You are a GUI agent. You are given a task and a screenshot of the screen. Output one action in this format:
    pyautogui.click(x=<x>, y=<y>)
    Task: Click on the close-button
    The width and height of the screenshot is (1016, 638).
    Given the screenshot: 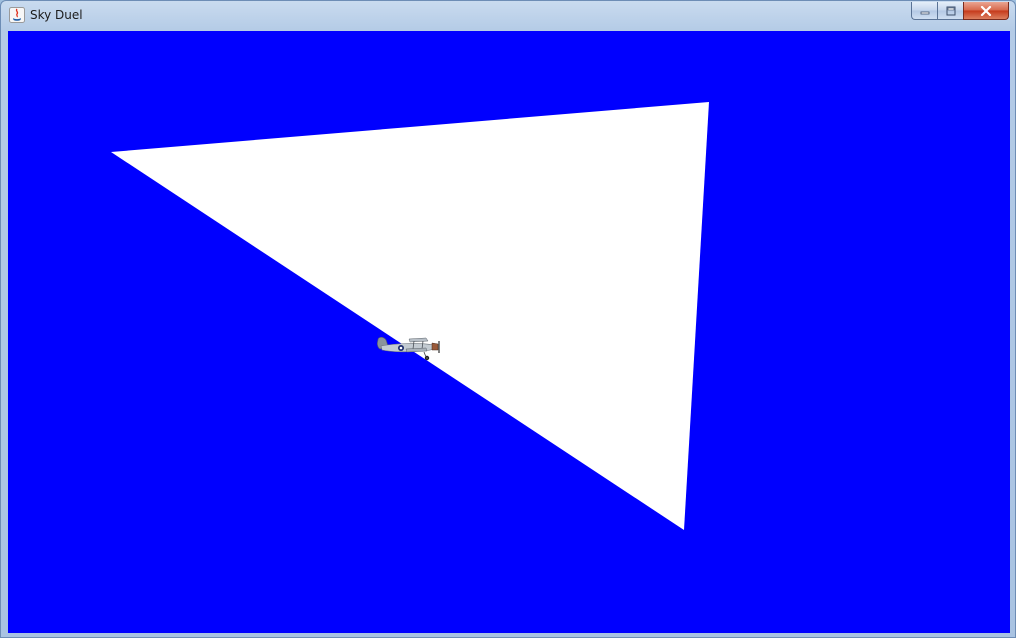 What is the action you would take?
    pyautogui.click(x=986, y=11)
    